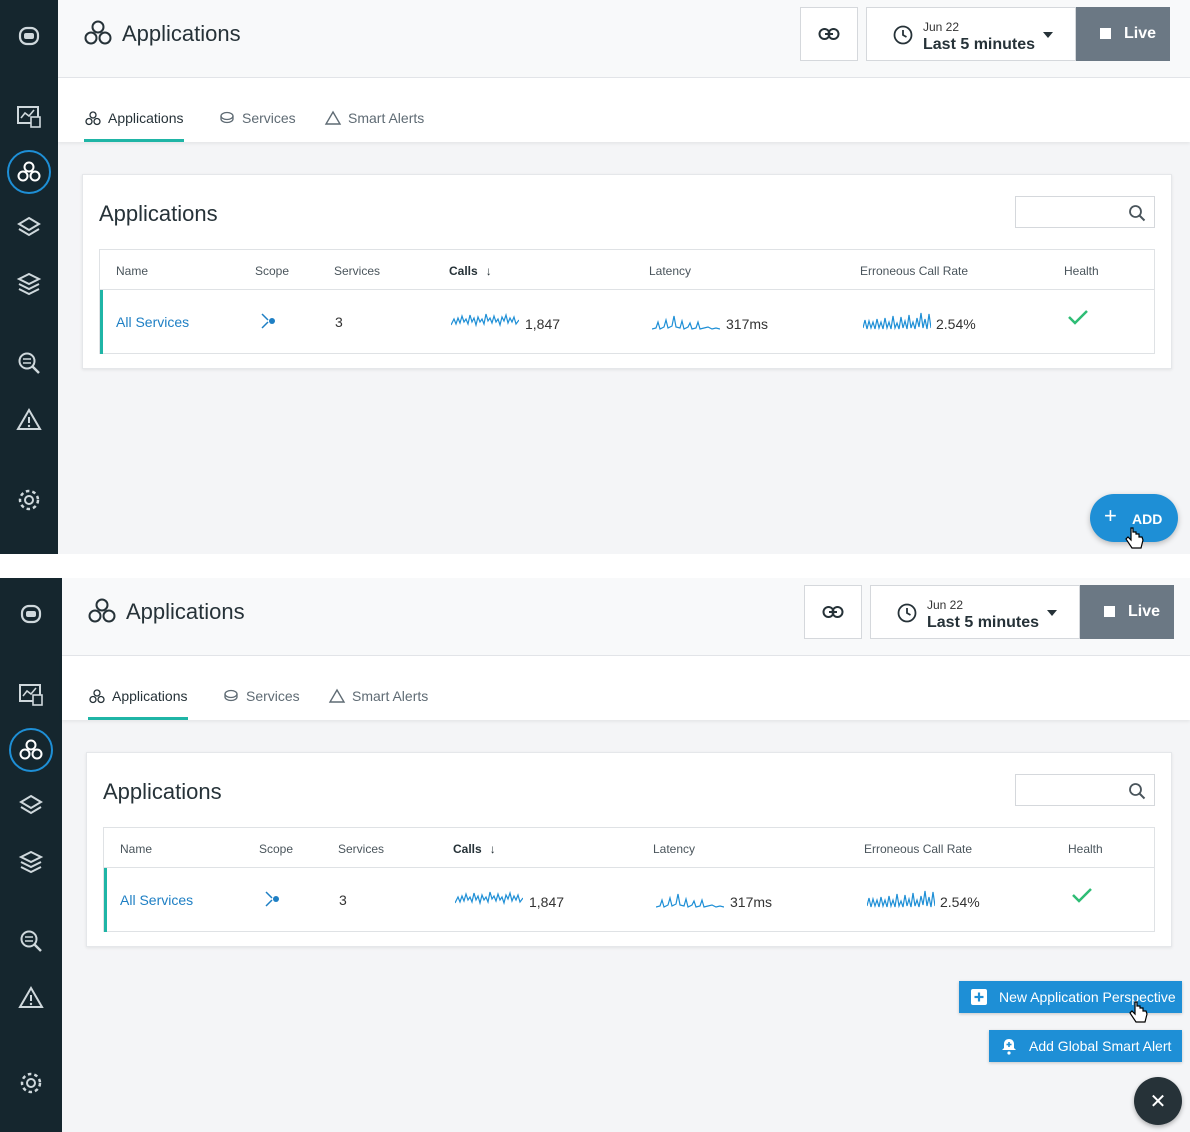  What do you see at coordinates (624, 39) in the screenshot?
I see `top-bar: Applications Jun 22 Last 5 minutes Live` at bounding box center [624, 39].